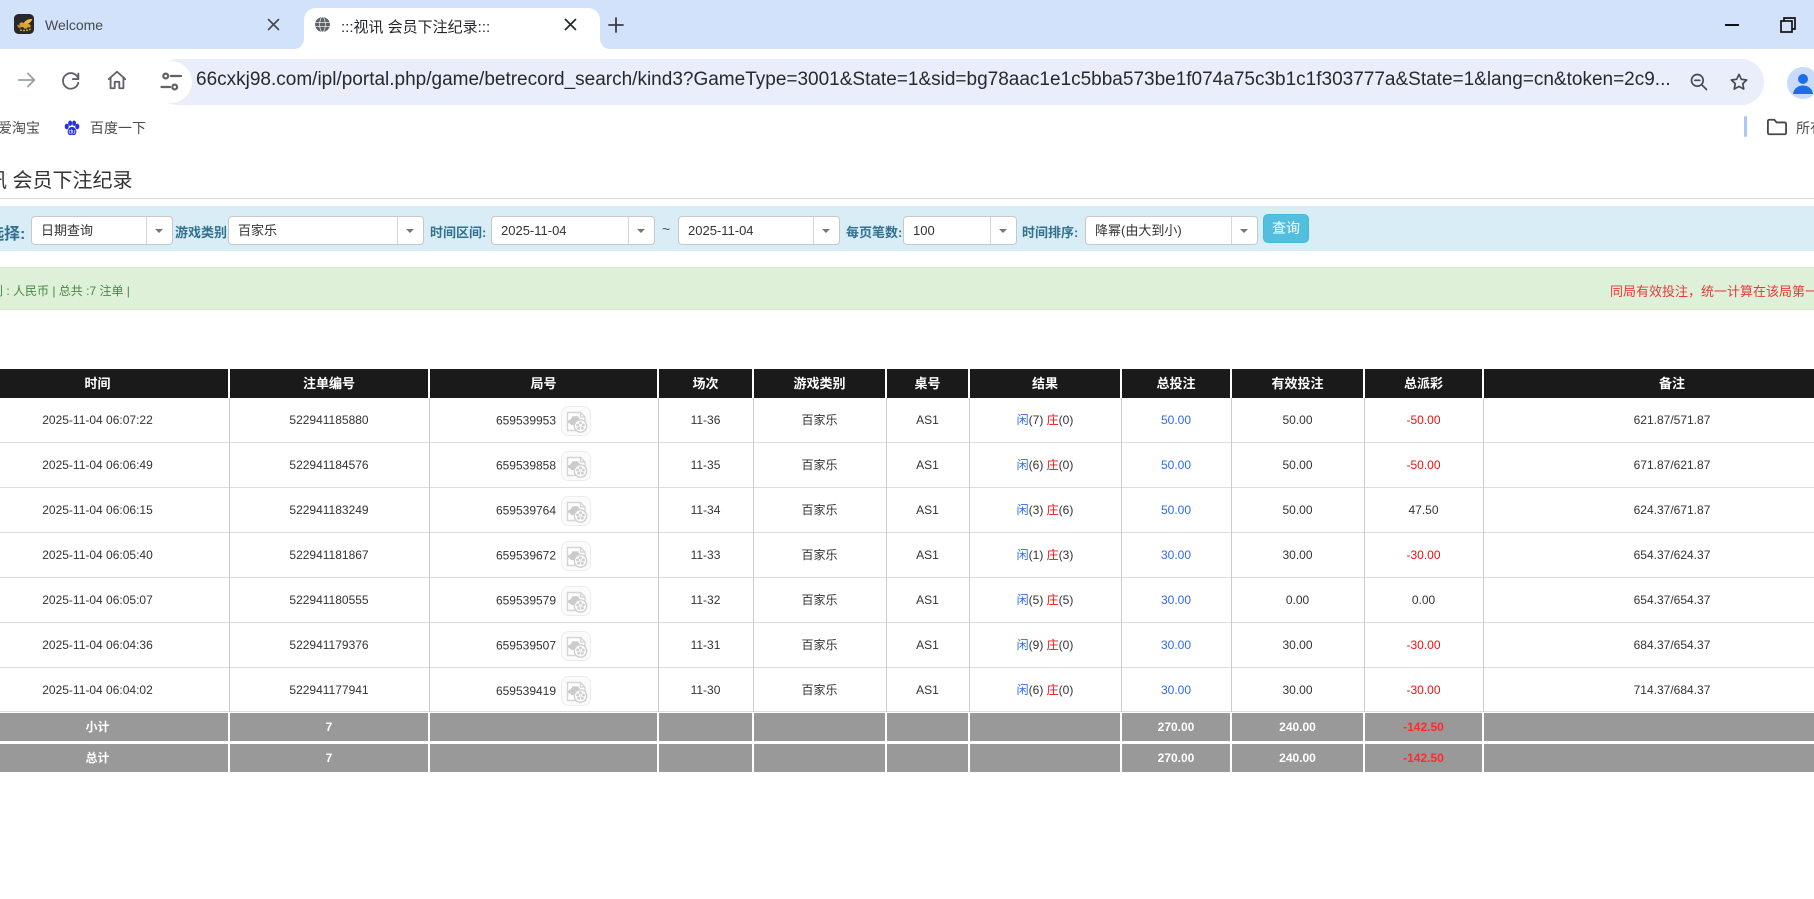  I want to click on svg-text: du, so click(72, 132).